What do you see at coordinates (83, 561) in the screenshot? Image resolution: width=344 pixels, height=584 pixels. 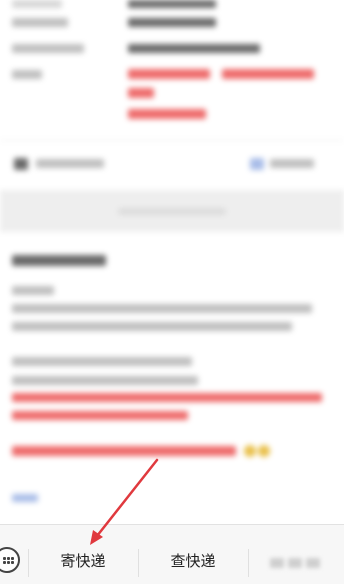 I see `menu-item-send-express: 寄快递` at bounding box center [83, 561].